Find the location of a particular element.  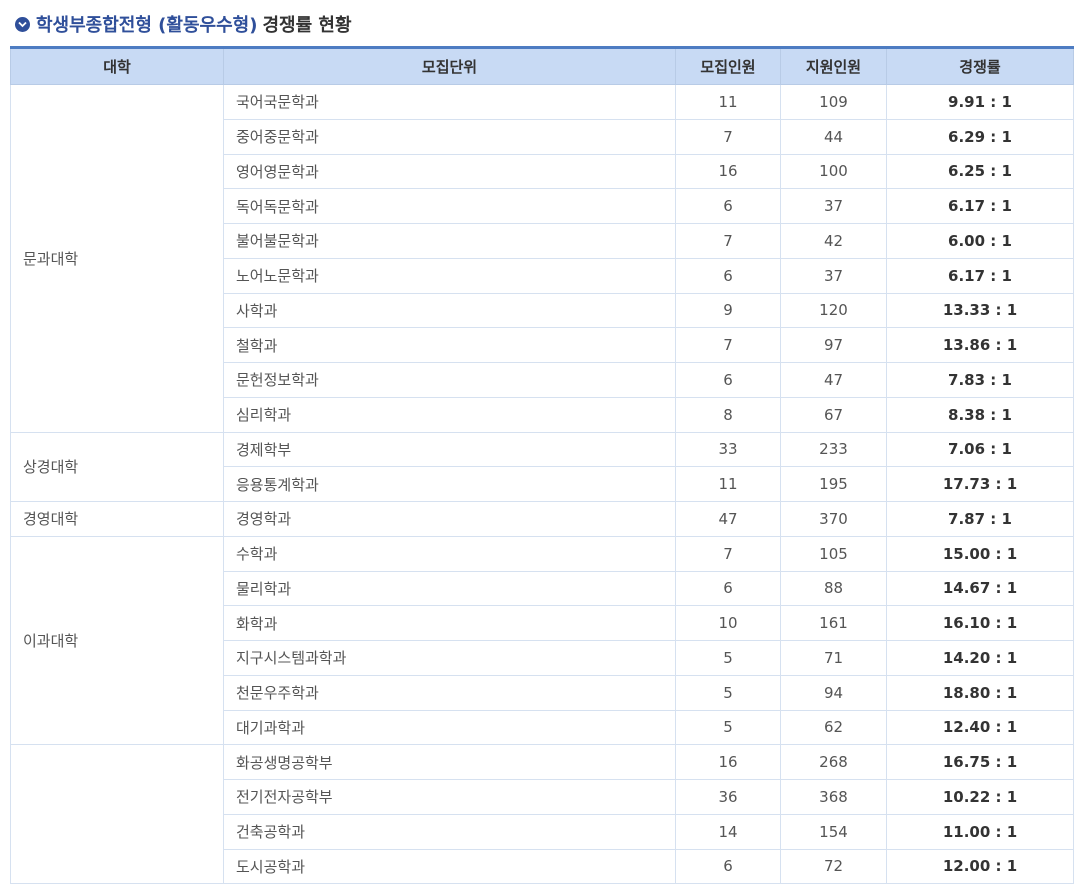

applicants-cell: 100 is located at coordinates (833, 171).